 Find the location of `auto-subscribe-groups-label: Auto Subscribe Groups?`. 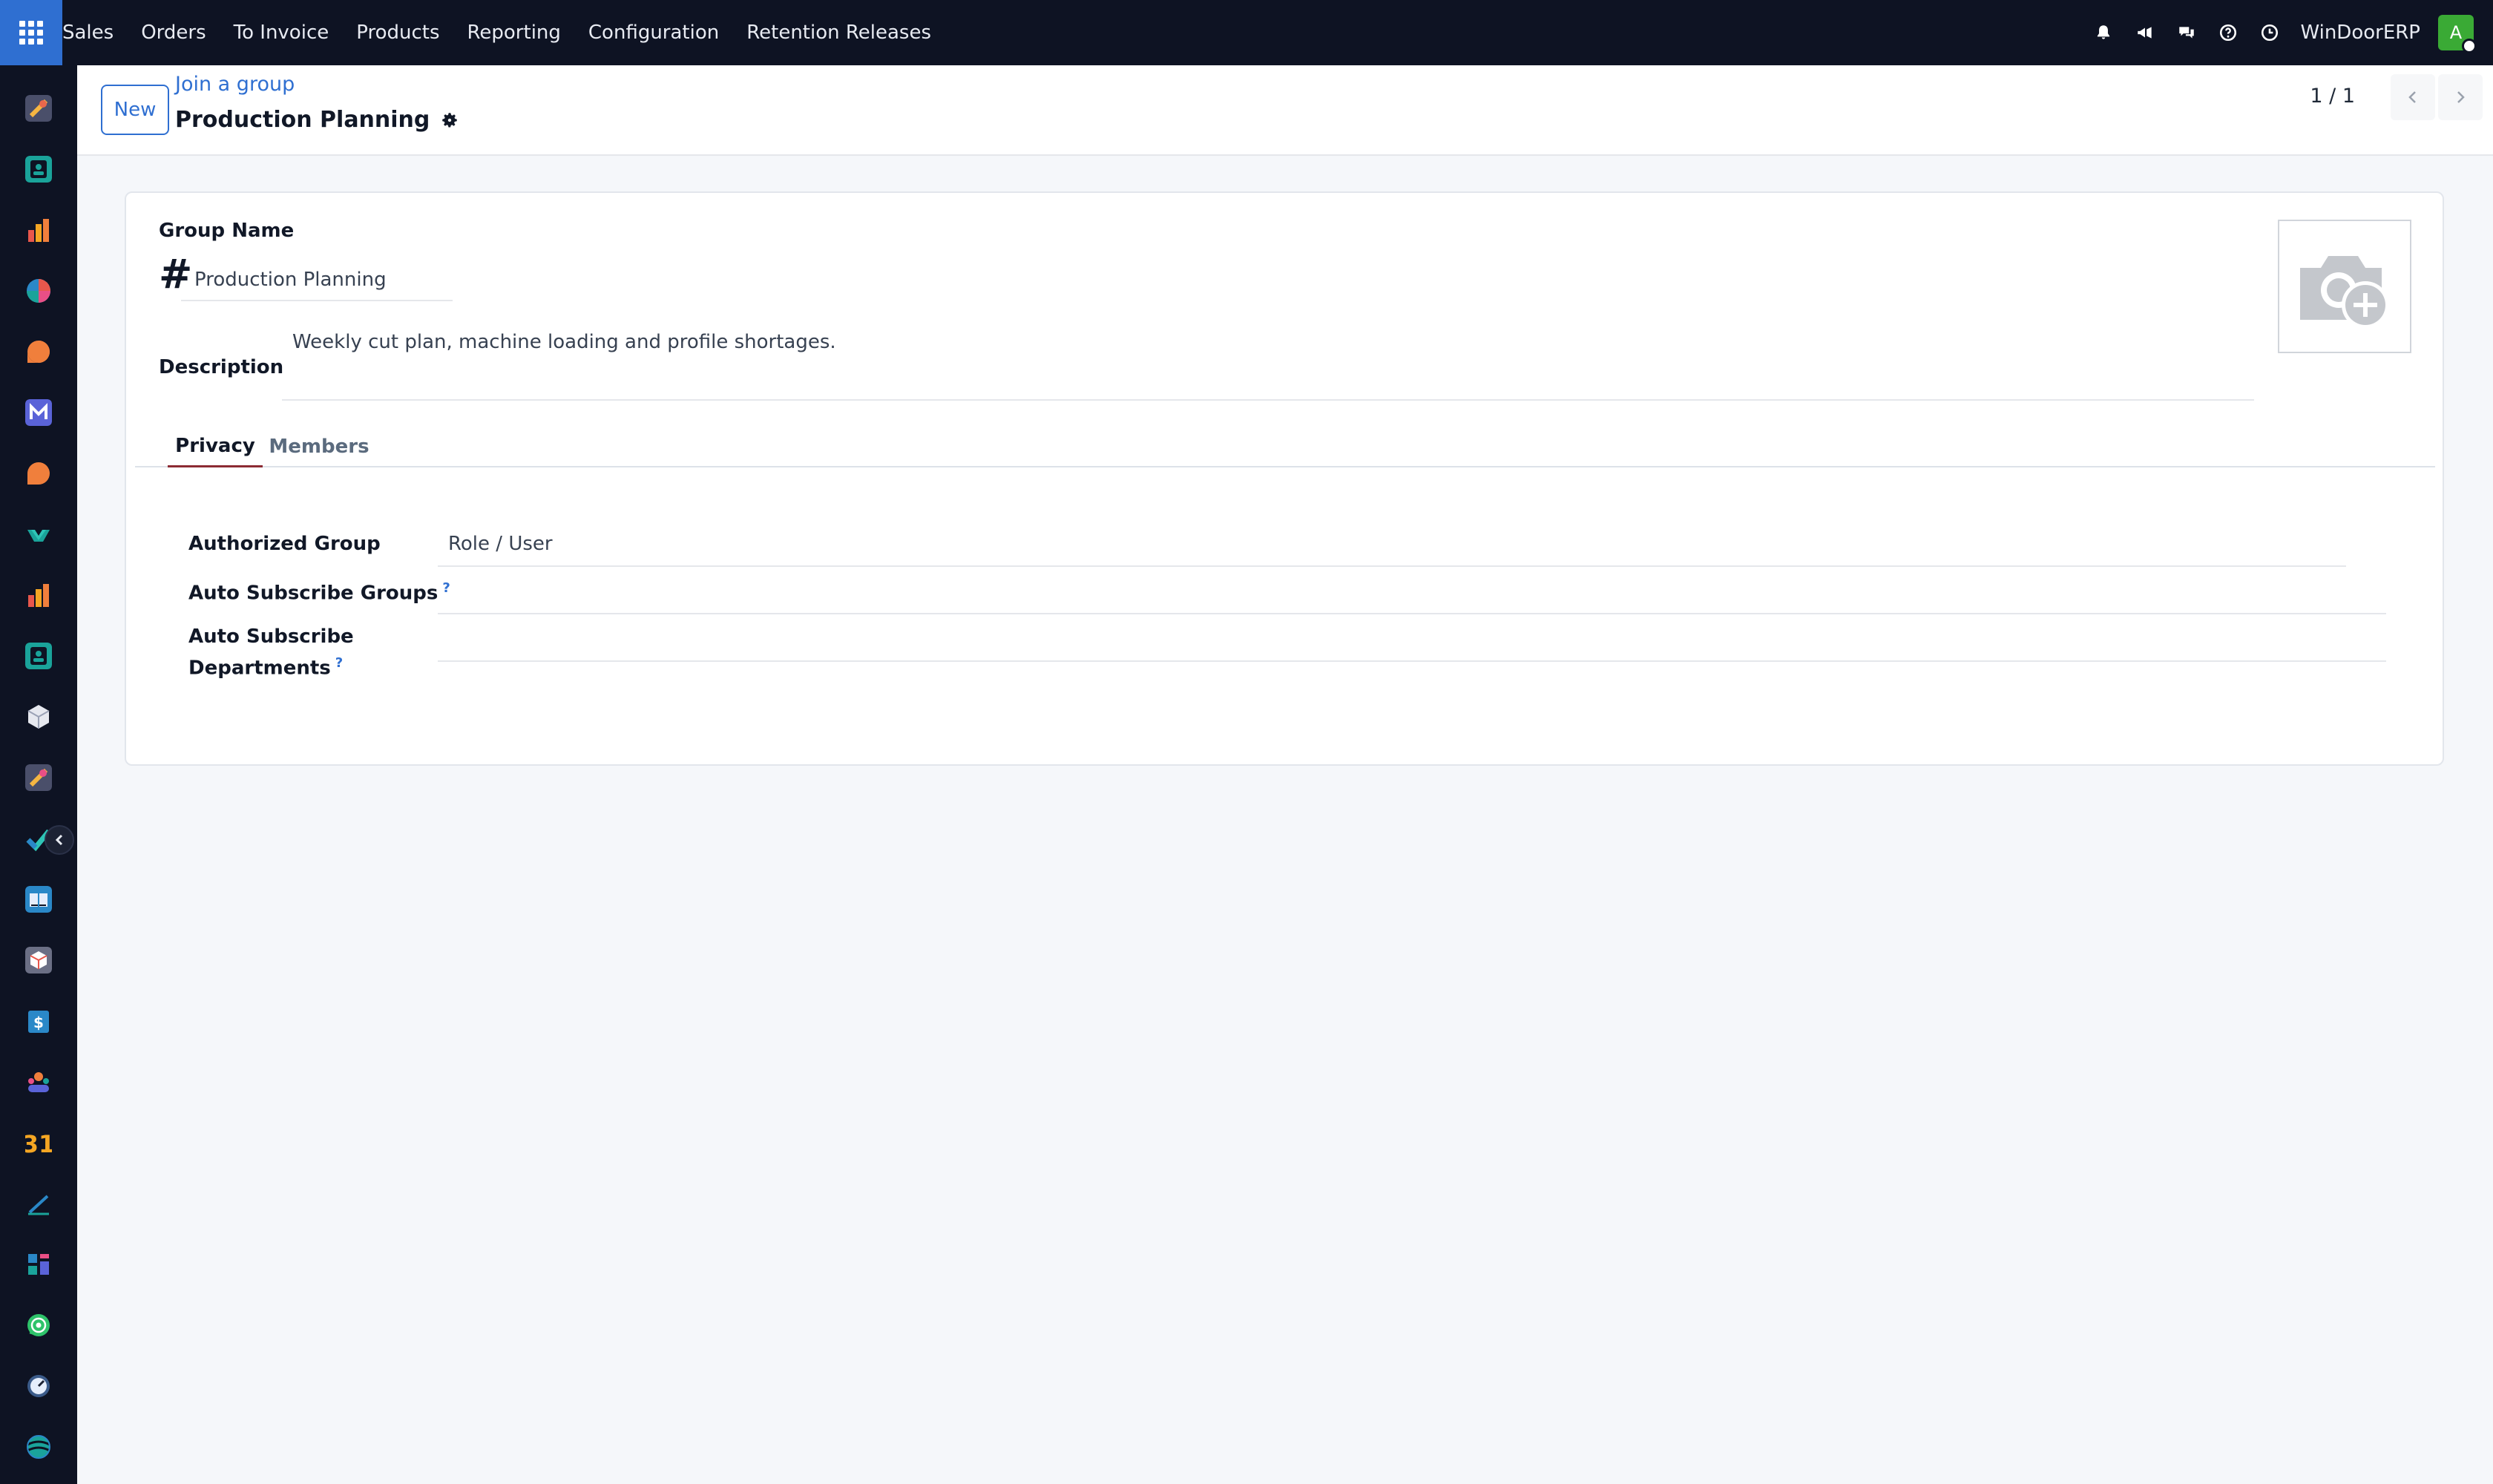

auto-subscribe-groups-label: Auto Subscribe Groups? is located at coordinates (319, 592).